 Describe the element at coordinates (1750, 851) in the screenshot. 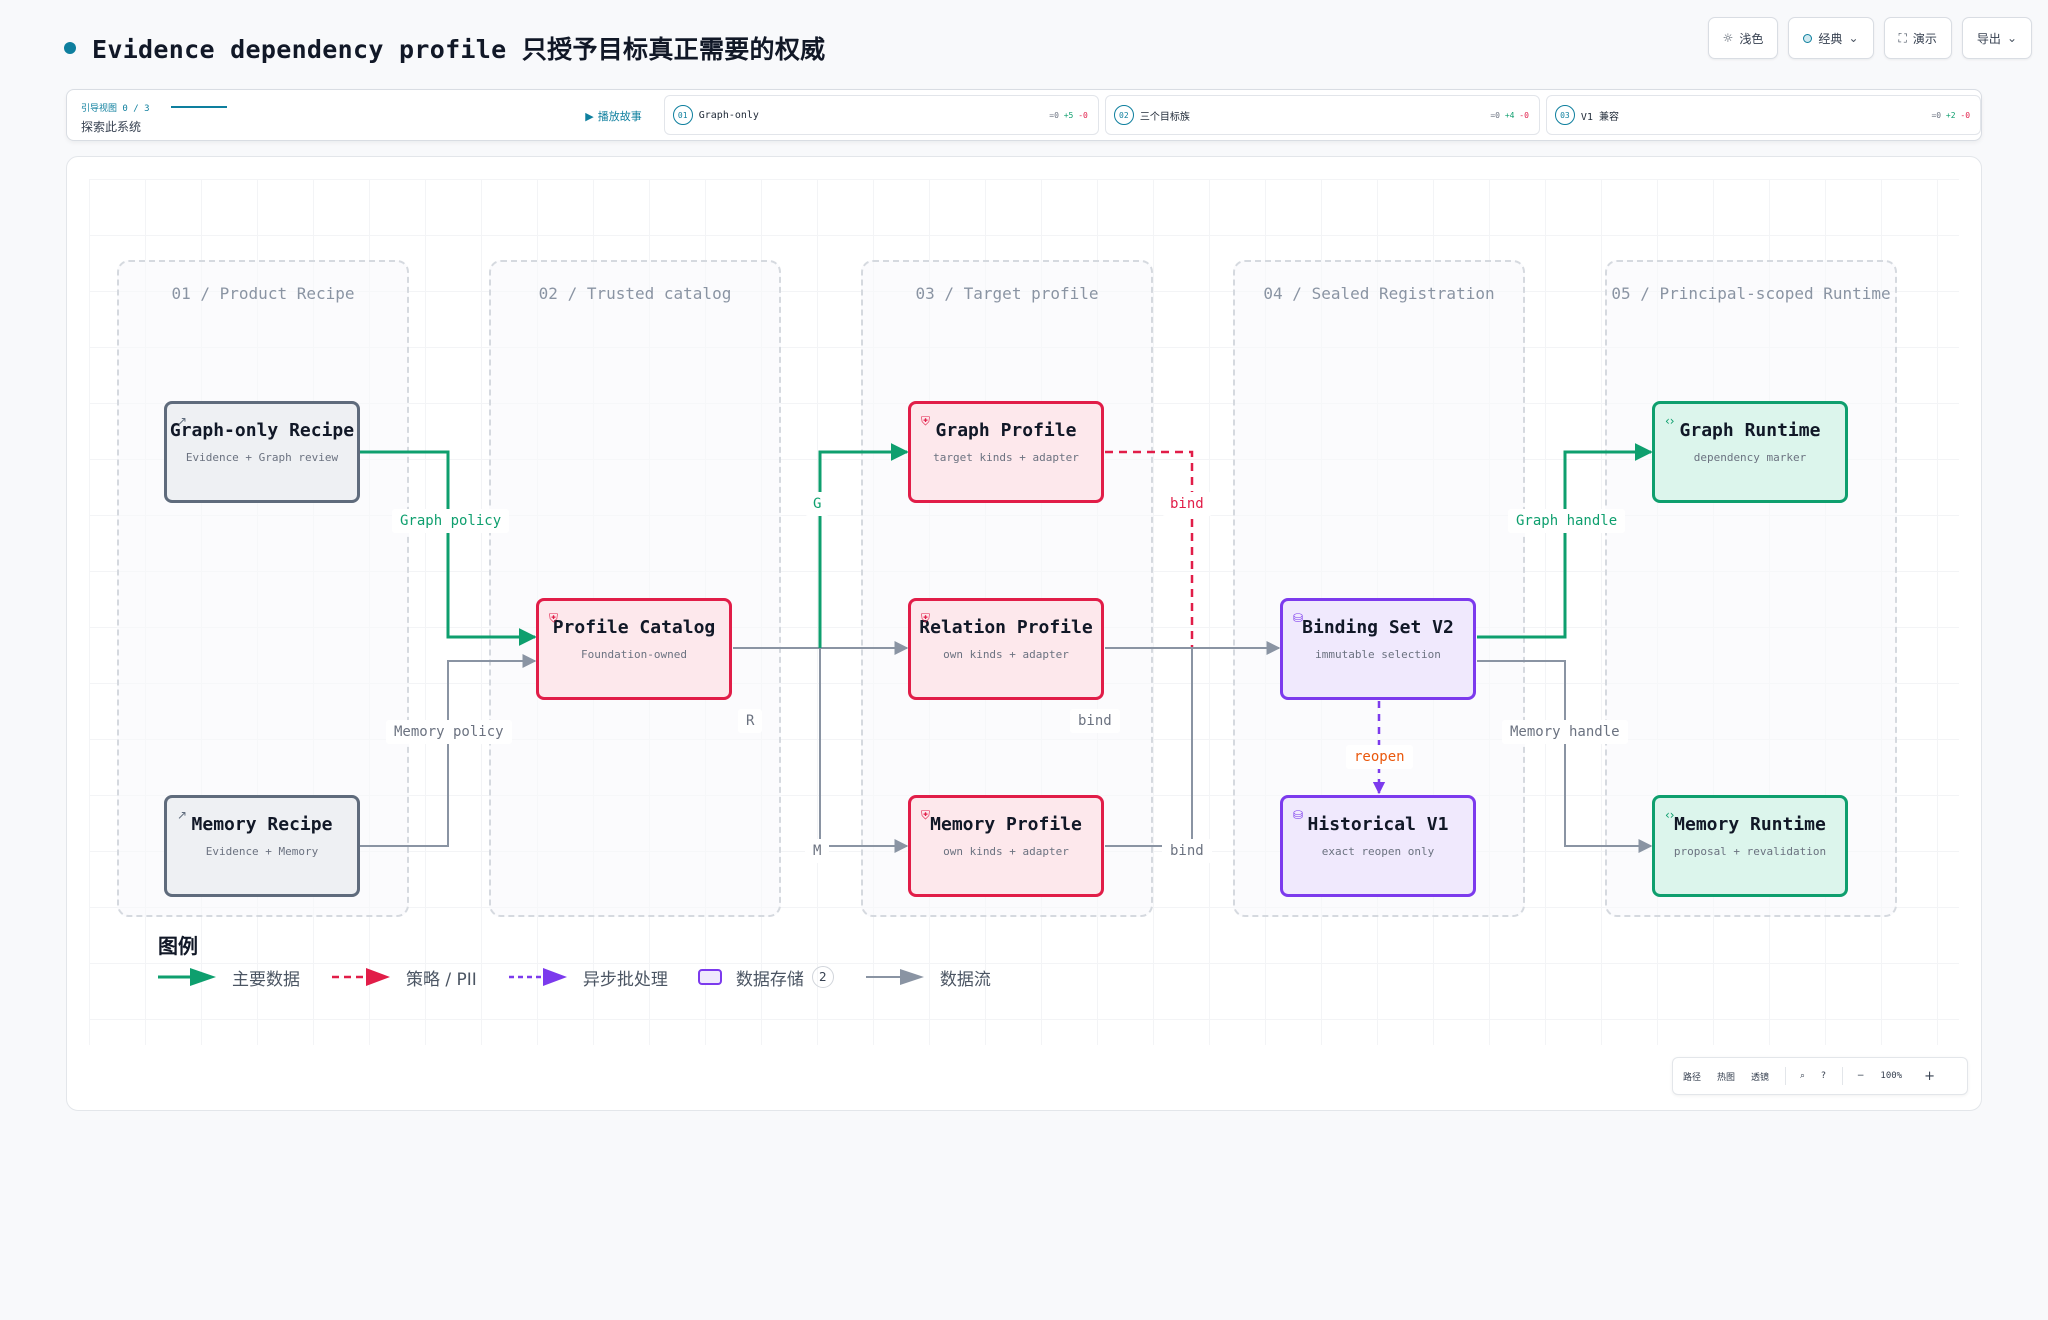

I see `node-subtitle: proposal + revalidation` at that location.